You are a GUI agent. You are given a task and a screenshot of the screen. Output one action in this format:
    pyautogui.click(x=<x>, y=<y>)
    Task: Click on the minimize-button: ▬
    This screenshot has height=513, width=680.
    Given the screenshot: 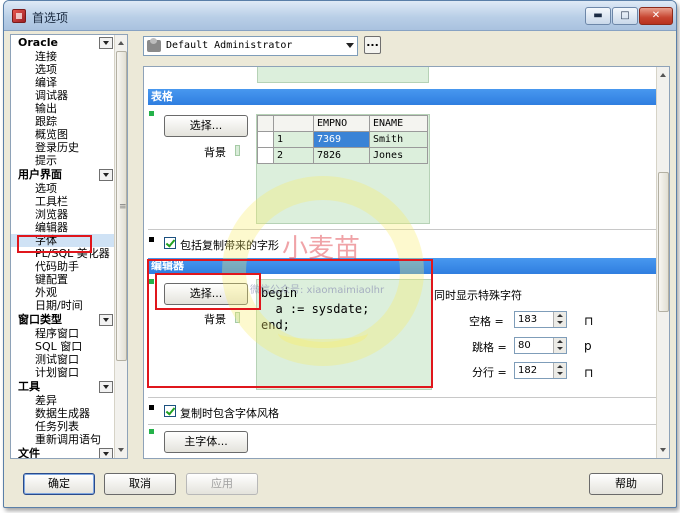 What is the action you would take?
    pyautogui.click(x=598, y=16)
    